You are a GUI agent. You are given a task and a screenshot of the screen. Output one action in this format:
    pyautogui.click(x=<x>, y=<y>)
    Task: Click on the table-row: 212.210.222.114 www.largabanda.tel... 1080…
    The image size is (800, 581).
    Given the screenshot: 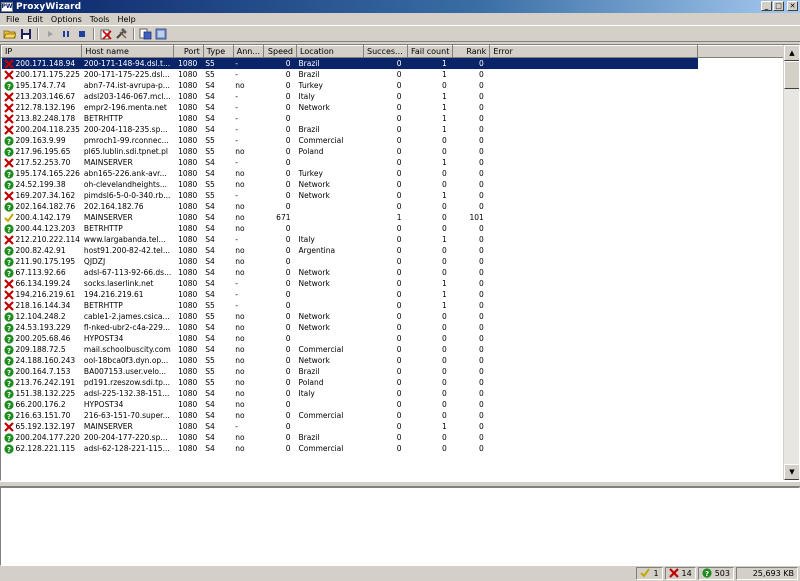 What is the action you would take?
    pyautogui.click(x=399, y=239)
    